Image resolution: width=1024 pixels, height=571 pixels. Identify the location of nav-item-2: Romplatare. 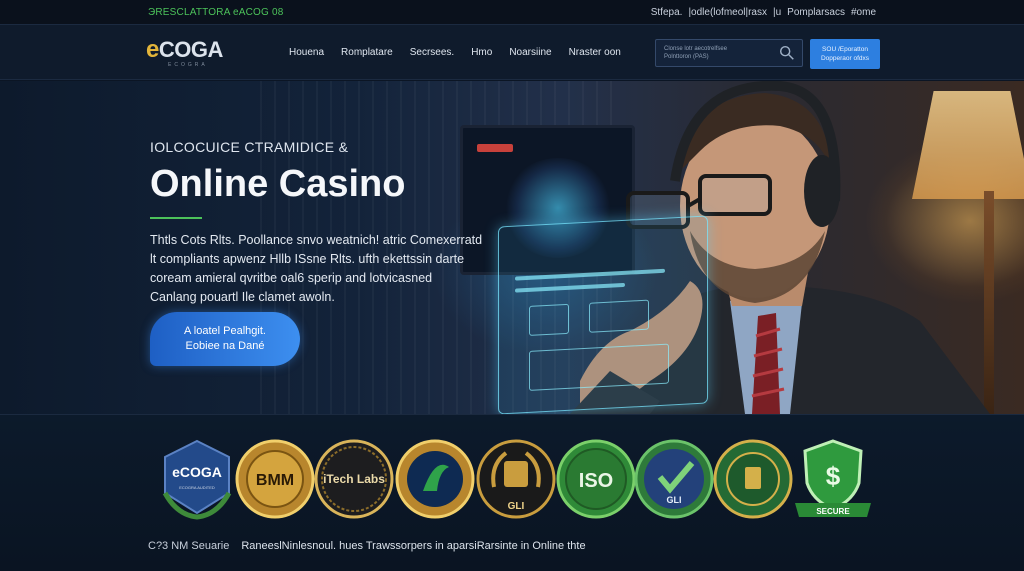
(367, 52).